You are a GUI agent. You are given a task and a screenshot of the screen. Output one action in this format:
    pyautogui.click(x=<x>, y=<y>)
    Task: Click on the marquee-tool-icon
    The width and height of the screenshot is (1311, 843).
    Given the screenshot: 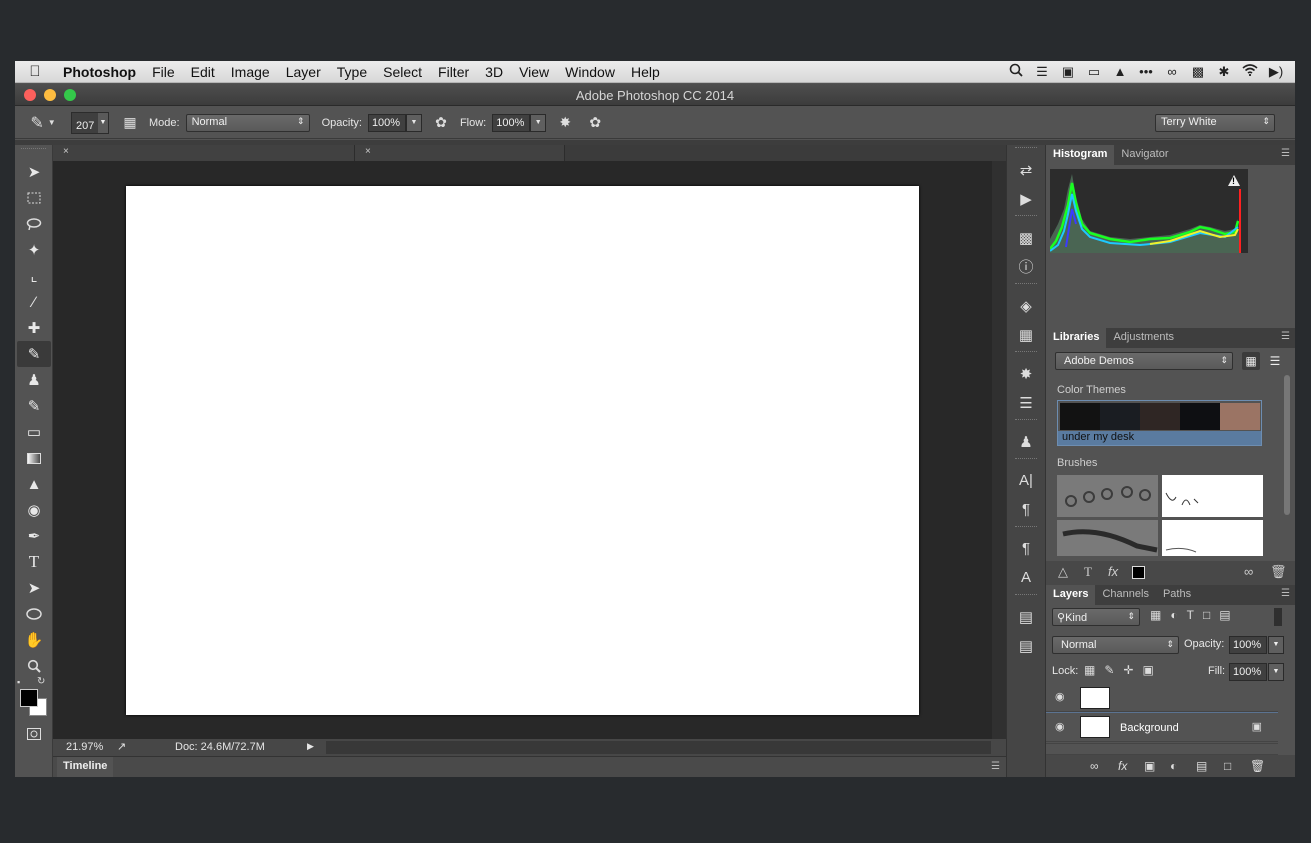 What is the action you would take?
    pyautogui.click(x=34, y=198)
    